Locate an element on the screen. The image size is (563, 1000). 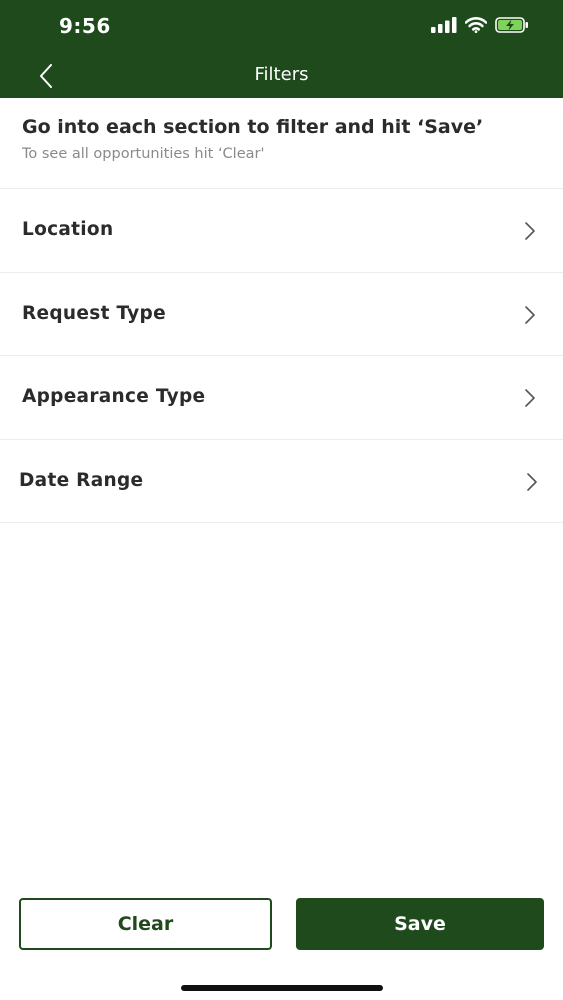
filter-row-date-range: Date Range is located at coordinates (281, 481).